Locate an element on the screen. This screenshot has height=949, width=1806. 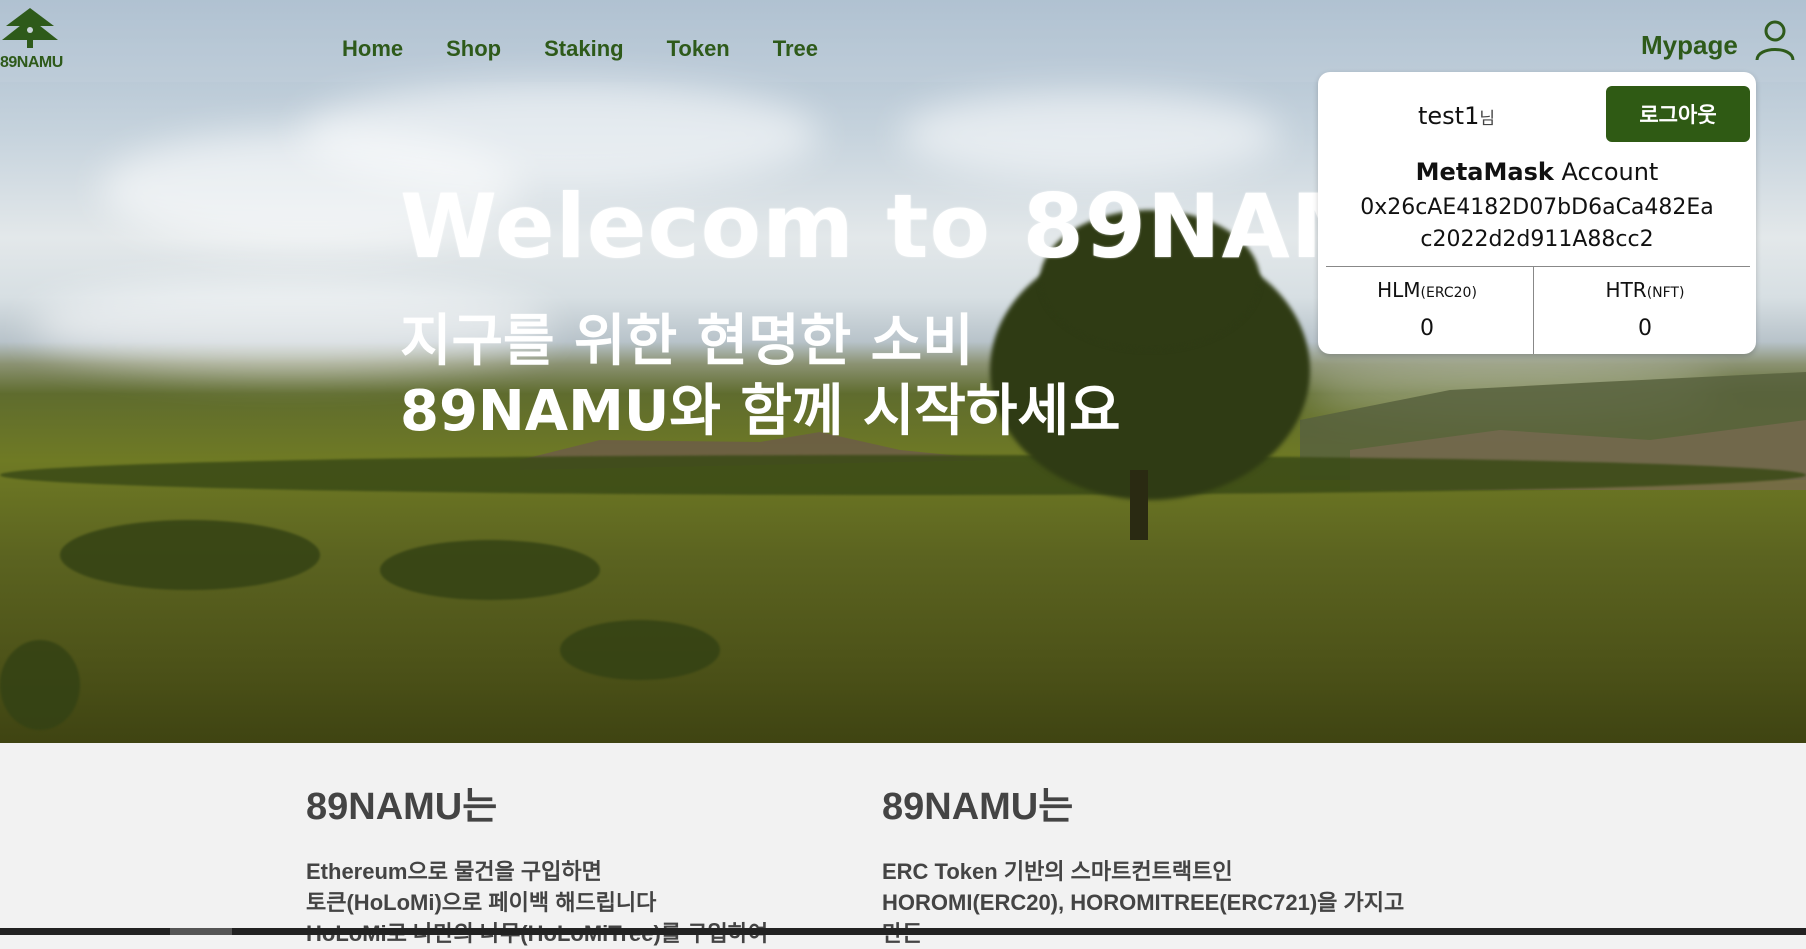
nav-home: Home is located at coordinates (372, 49).